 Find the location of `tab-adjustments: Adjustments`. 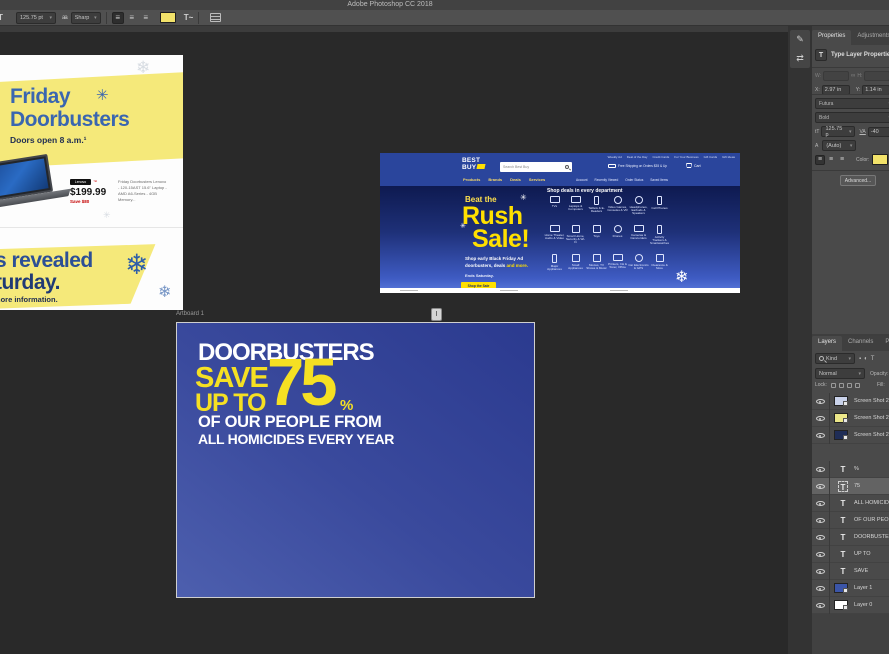

tab-adjustments: Adjustments is located at coordinates (870, 37).